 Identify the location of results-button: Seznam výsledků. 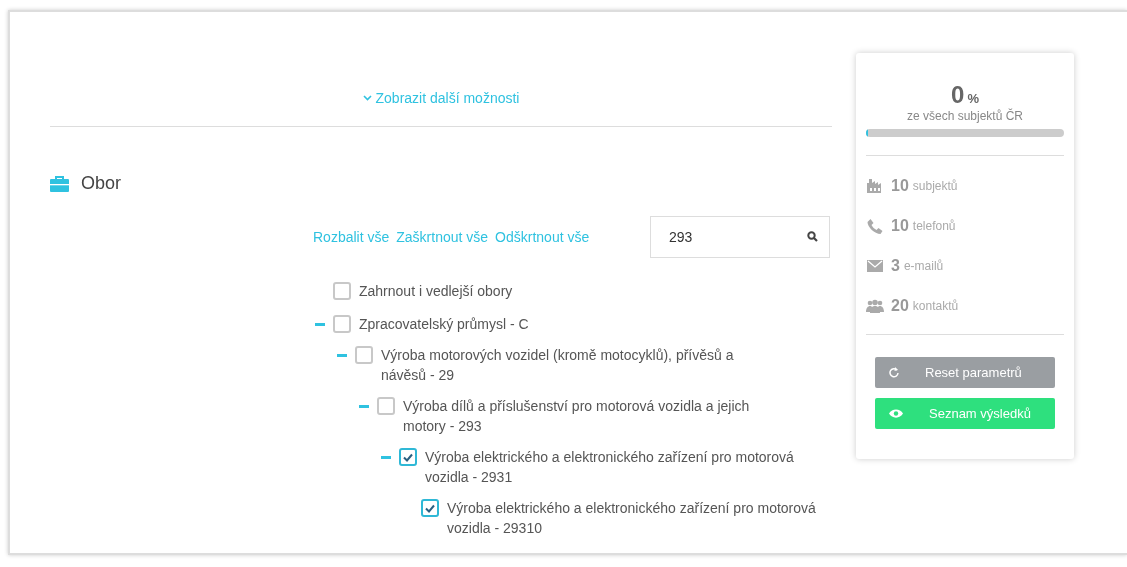
(965, 413).